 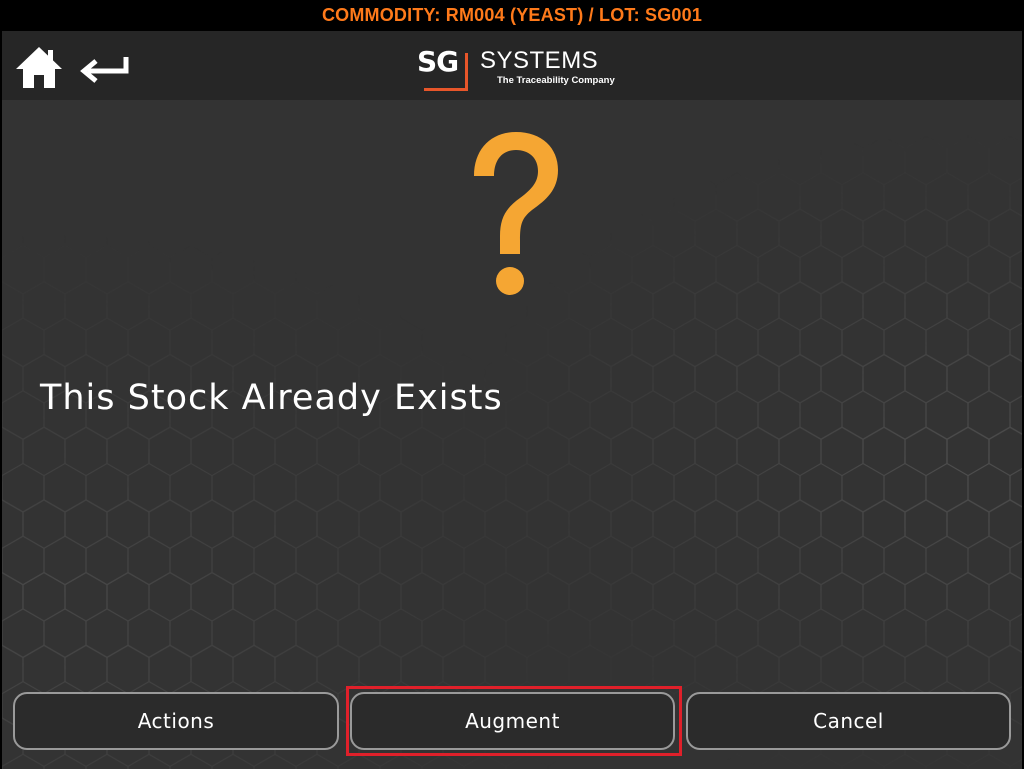 What do you see at coordinates (438, 61) in the screenshot?
I see `logo-sg: SG` at bounding box center [438, 61].